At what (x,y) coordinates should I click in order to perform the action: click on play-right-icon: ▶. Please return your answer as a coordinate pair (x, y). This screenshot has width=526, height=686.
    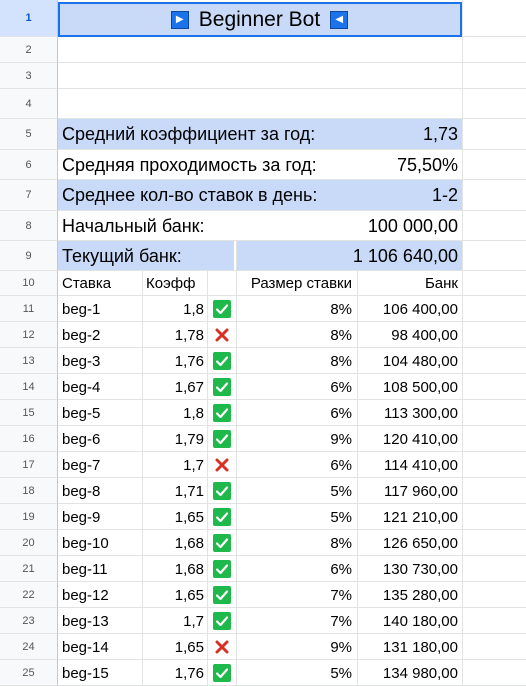
    Looking at the image, I should click on (179, 19).